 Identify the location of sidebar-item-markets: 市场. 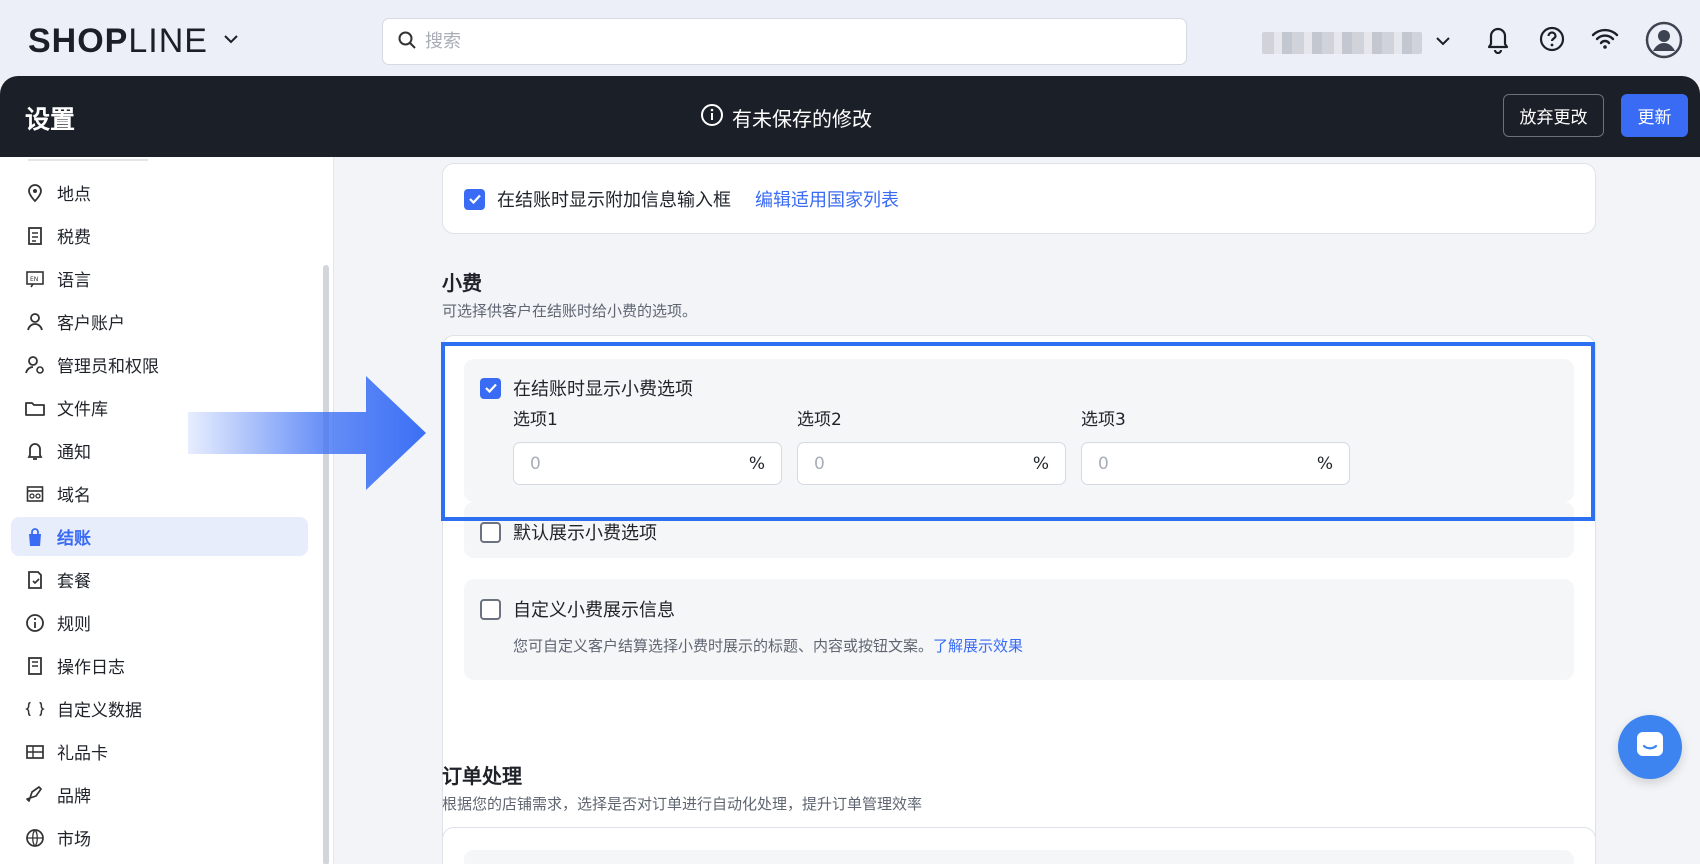
(159, 837).